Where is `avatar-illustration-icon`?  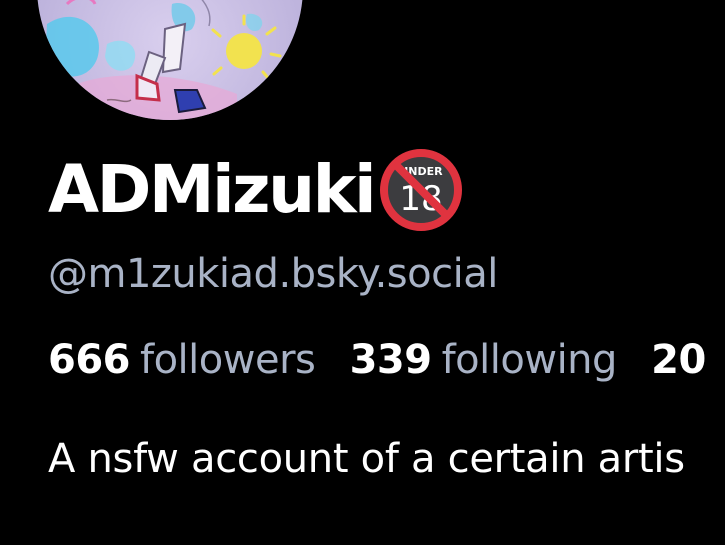
avatar-illustration-icon is located at coordinates (170, 60).